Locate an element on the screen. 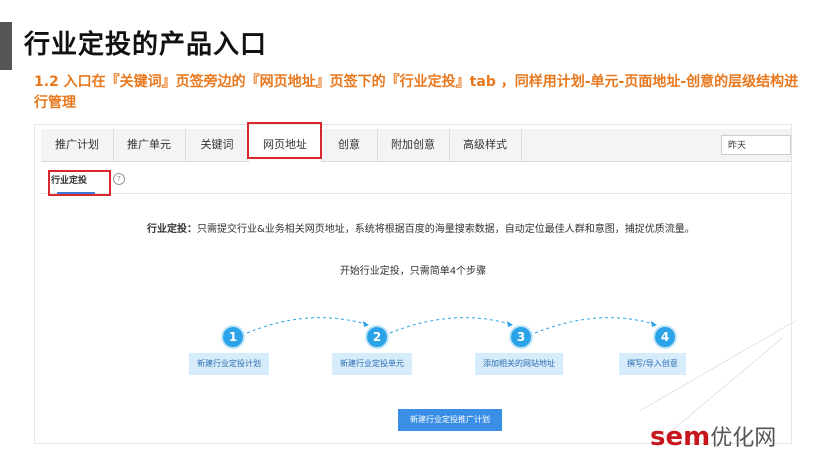 The width and height of the screenshot is (822, 460). date-filter-select: 昨天 is located at coordinates (756, 145).